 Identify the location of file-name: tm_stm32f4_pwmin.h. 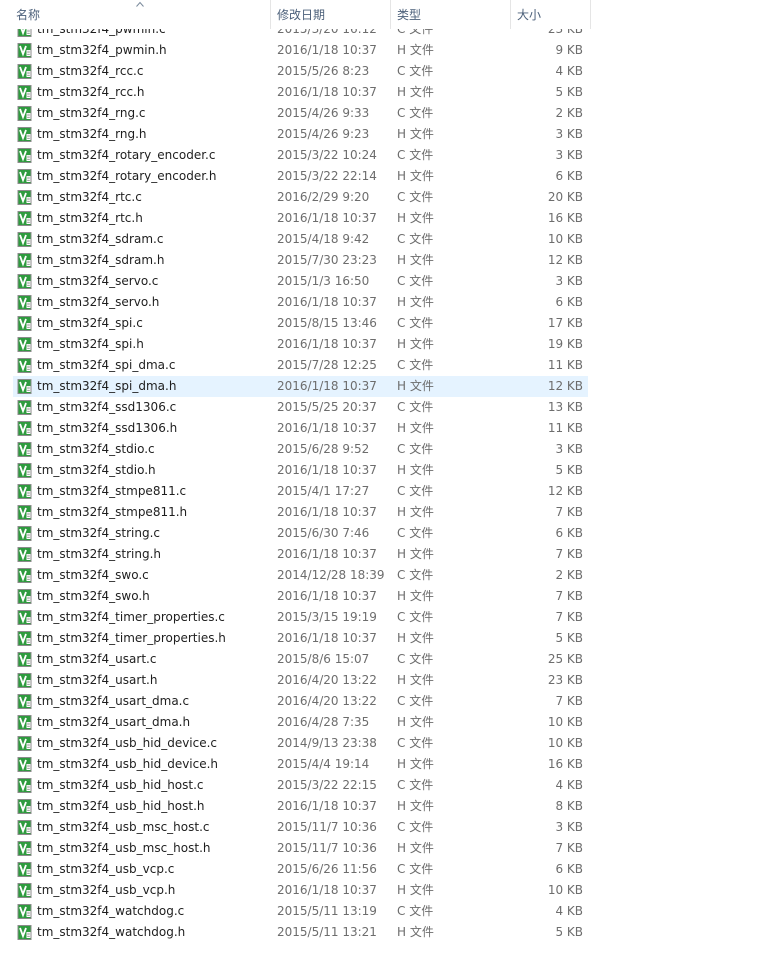
(102, 50).